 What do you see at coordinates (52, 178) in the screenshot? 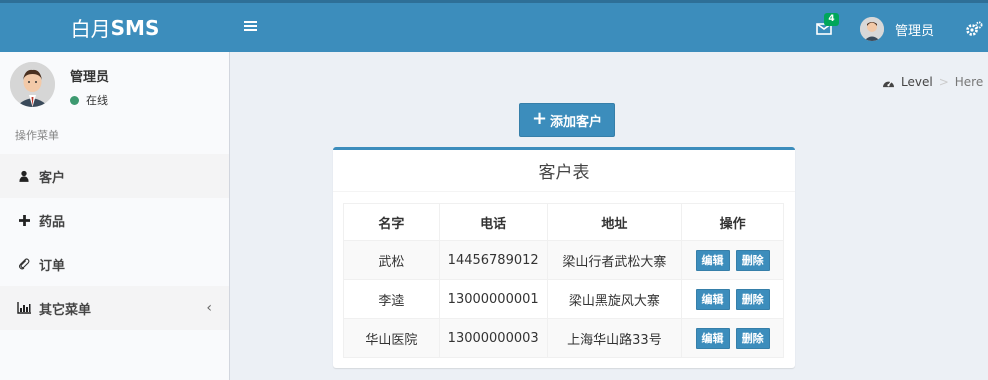
I see `sidebar-item-label: 客户` at bounding box center [52, 178].